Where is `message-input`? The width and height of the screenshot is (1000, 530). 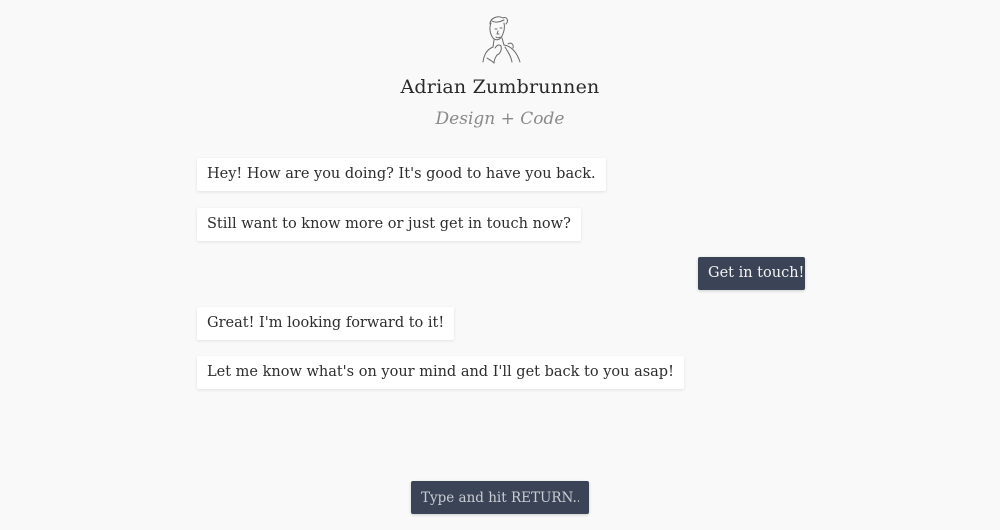 message-input is located at coordinates (500, 497).